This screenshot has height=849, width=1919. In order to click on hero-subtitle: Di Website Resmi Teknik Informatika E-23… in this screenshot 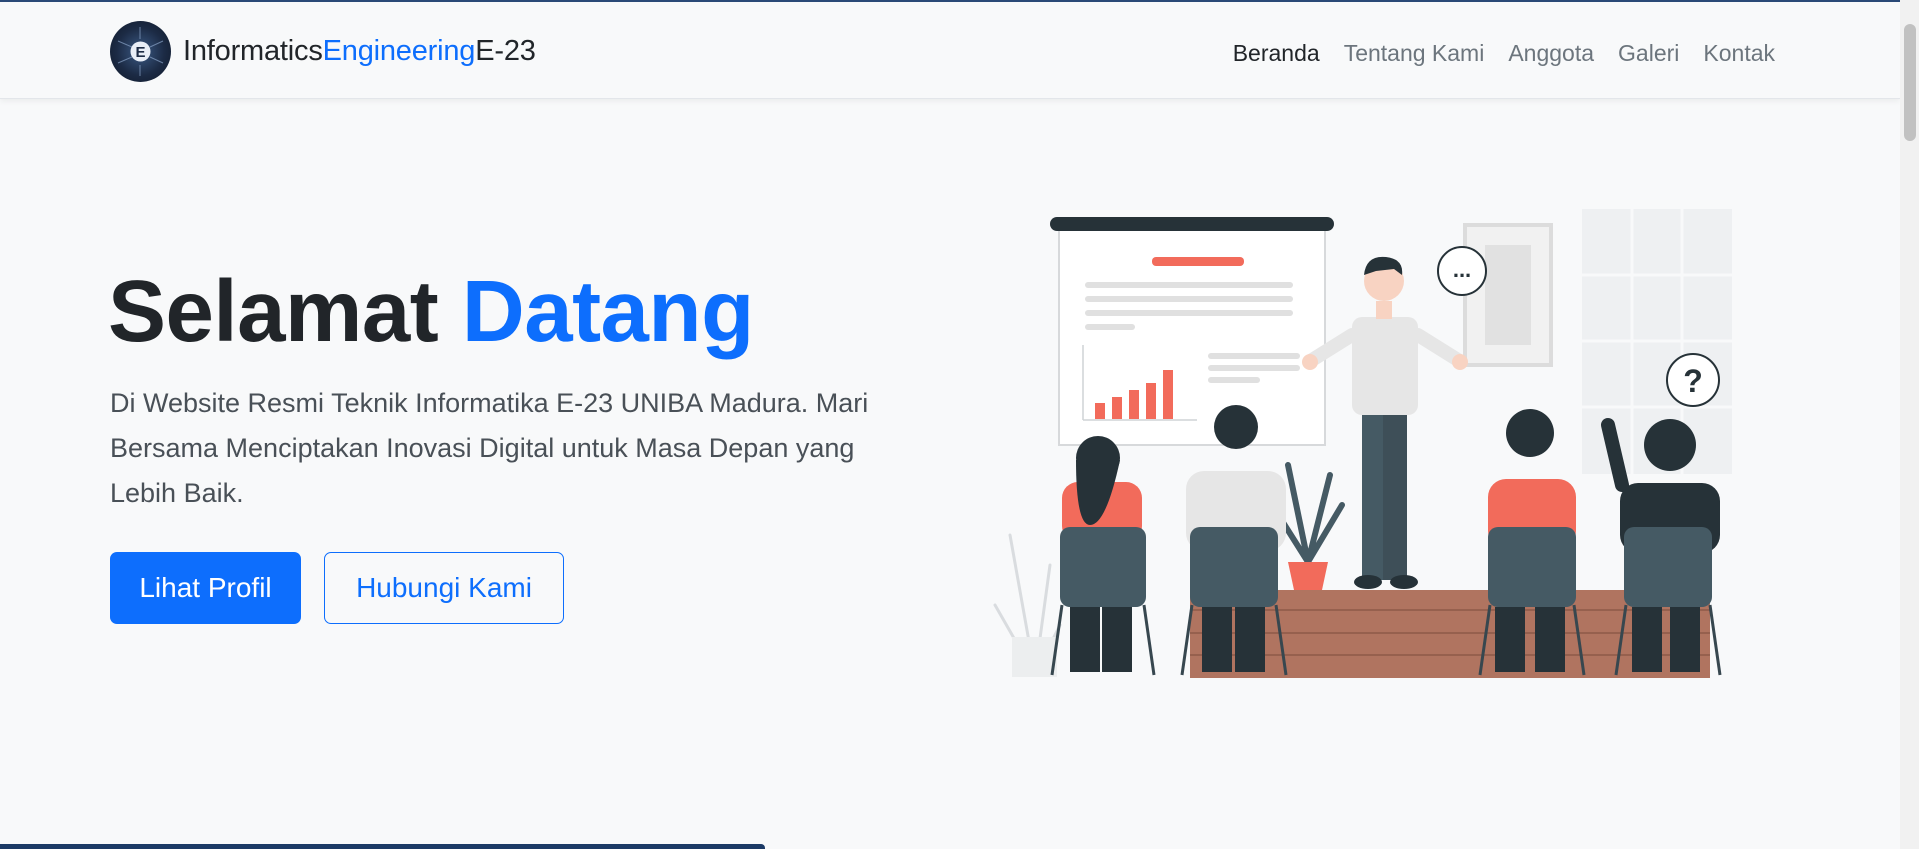, I will do `click(489, 448)`.